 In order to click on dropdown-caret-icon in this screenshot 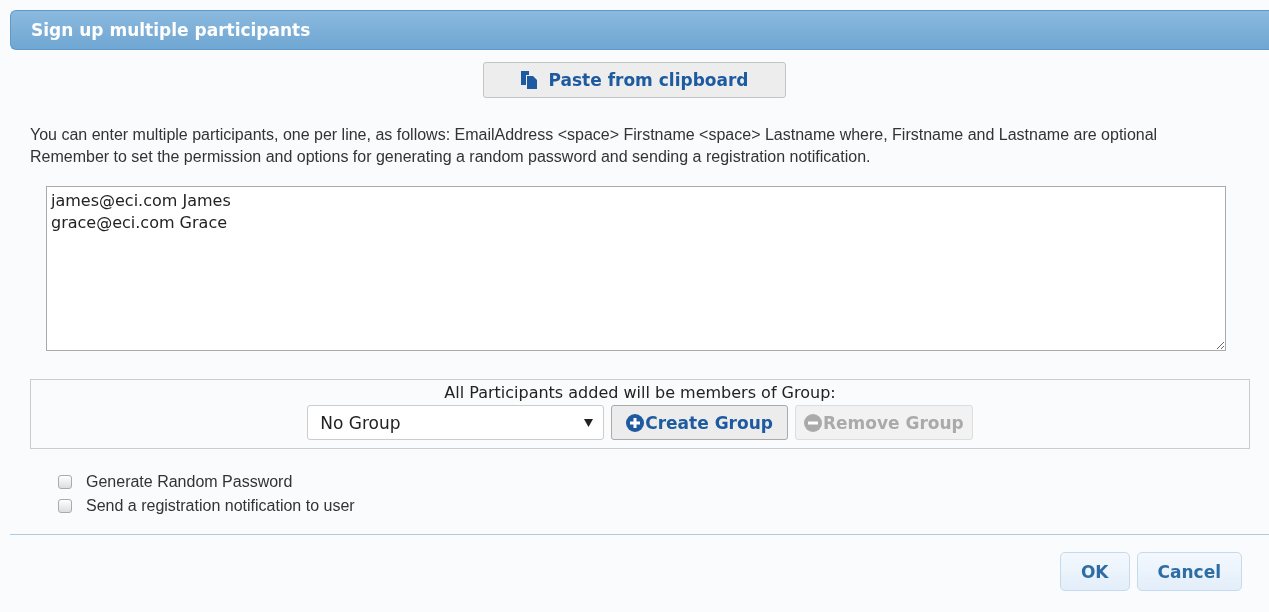, I will do `click(589, 422)`.